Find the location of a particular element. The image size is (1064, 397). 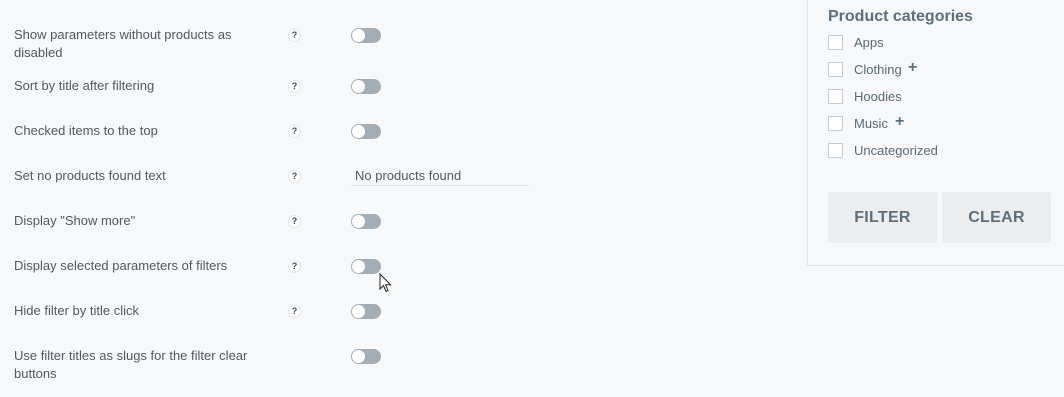

setting-label: Display "Show more" is located at coordinates (75, 220).